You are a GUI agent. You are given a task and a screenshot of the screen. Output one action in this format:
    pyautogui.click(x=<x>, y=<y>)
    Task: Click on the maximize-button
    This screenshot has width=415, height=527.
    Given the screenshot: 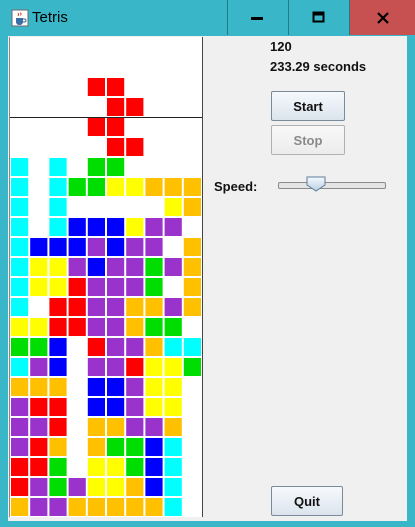 What is the action you would take?
    pyautogui.click(x=318, y=17)
    